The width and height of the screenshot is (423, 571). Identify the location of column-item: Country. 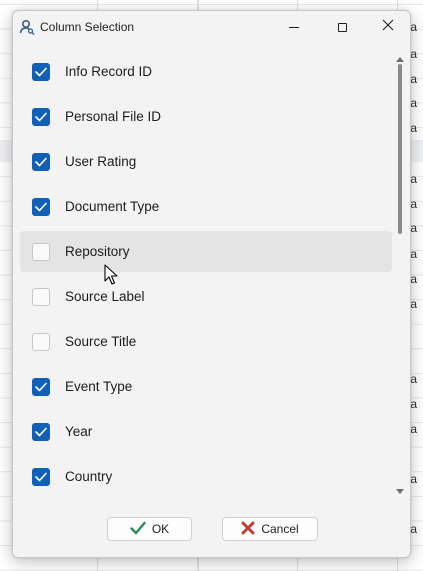
(206, 476).